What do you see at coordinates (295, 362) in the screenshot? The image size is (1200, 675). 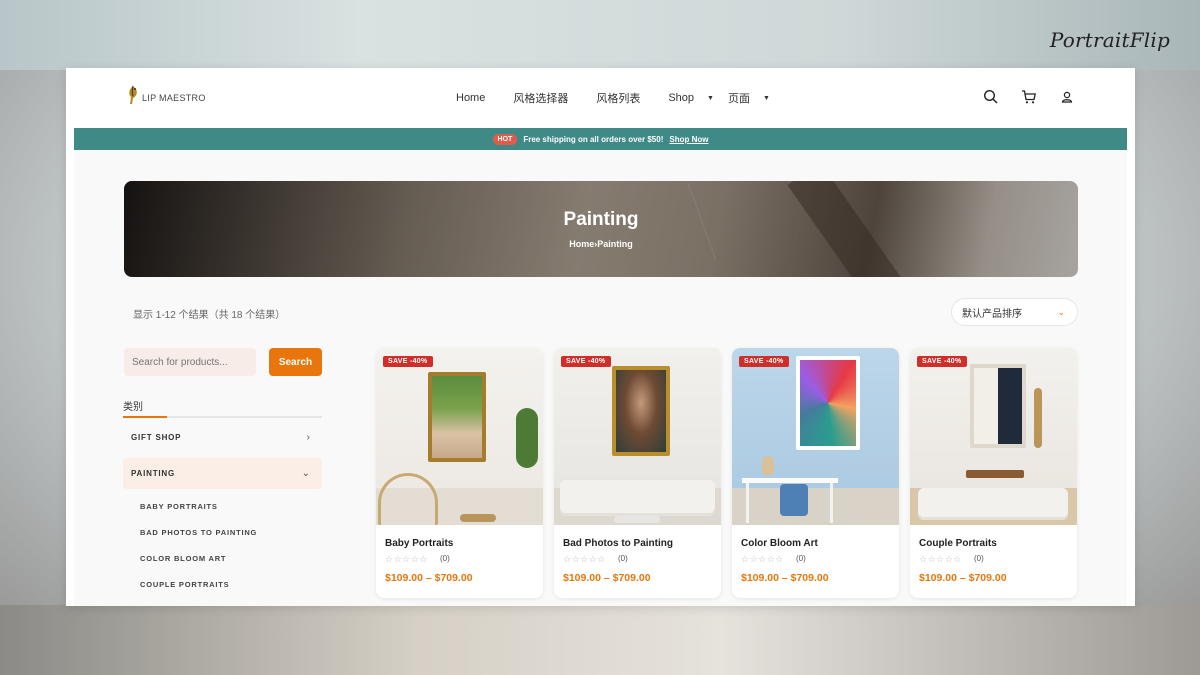 I see `search-button: Search` at bounding box center [295, 362].